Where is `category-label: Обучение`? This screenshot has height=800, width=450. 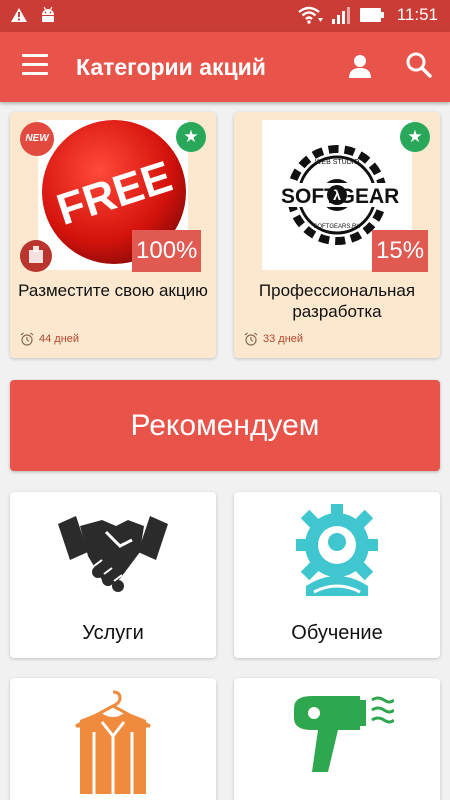 category-label: Обучение is located at coordinates (337, 633).